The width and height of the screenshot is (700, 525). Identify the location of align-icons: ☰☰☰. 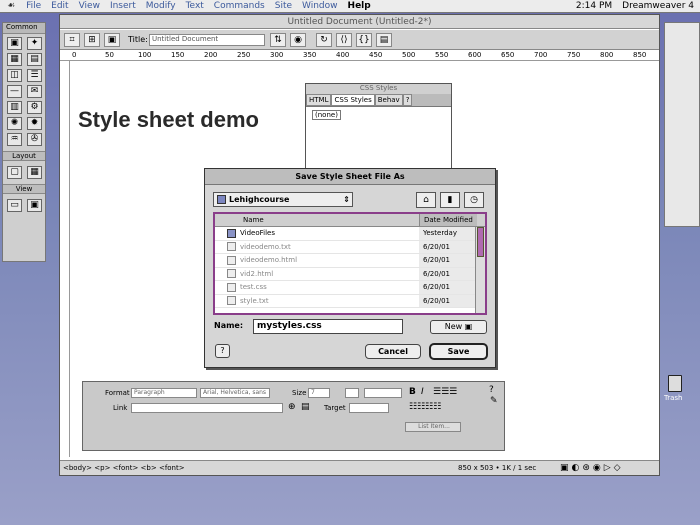
(445, 392).